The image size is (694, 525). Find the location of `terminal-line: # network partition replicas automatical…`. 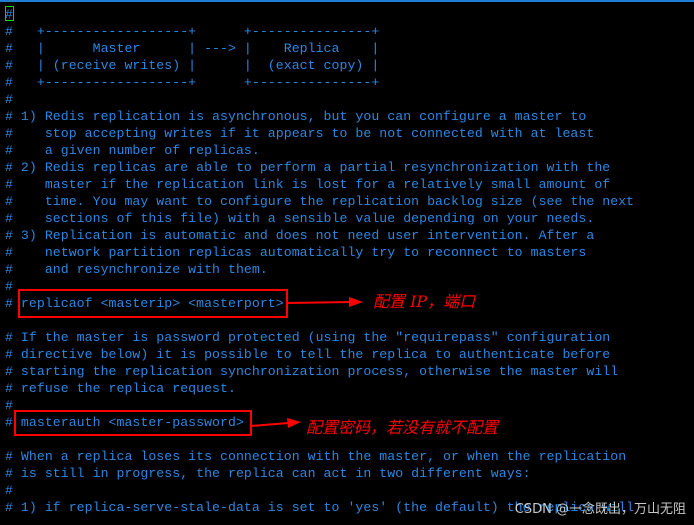

terminal-line: # network partition replicas automatical… is located at coordinates (296, 252).